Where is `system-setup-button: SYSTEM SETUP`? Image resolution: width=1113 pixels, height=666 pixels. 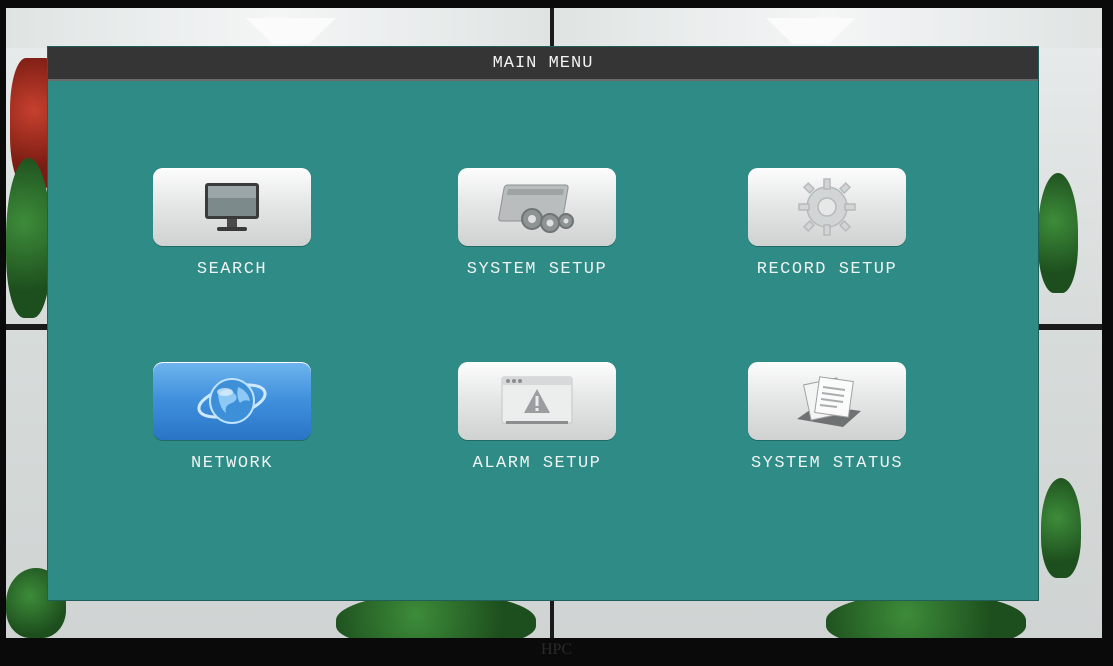 system-setup-button: SYSTEM SETUP is located at coordinates (537, 238).